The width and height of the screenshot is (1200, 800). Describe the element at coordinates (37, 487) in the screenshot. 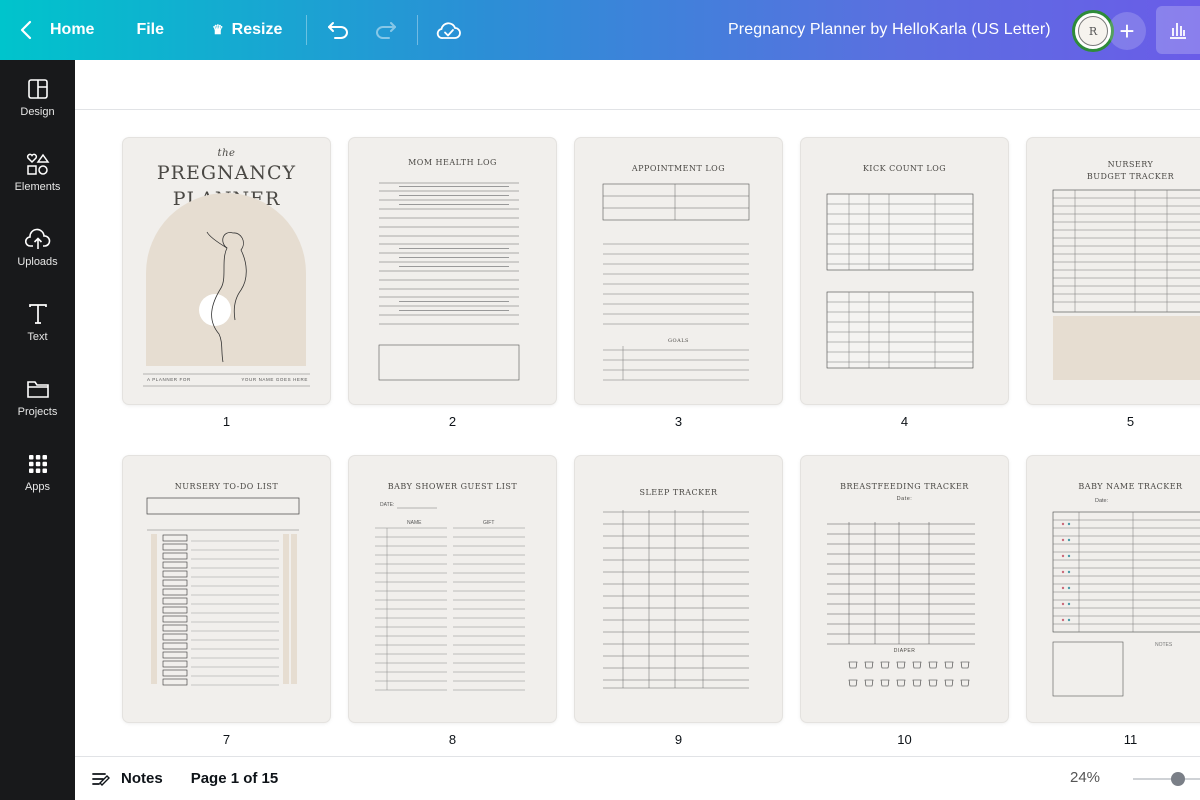

I see `sidebar-item-label: Apps` at that location.